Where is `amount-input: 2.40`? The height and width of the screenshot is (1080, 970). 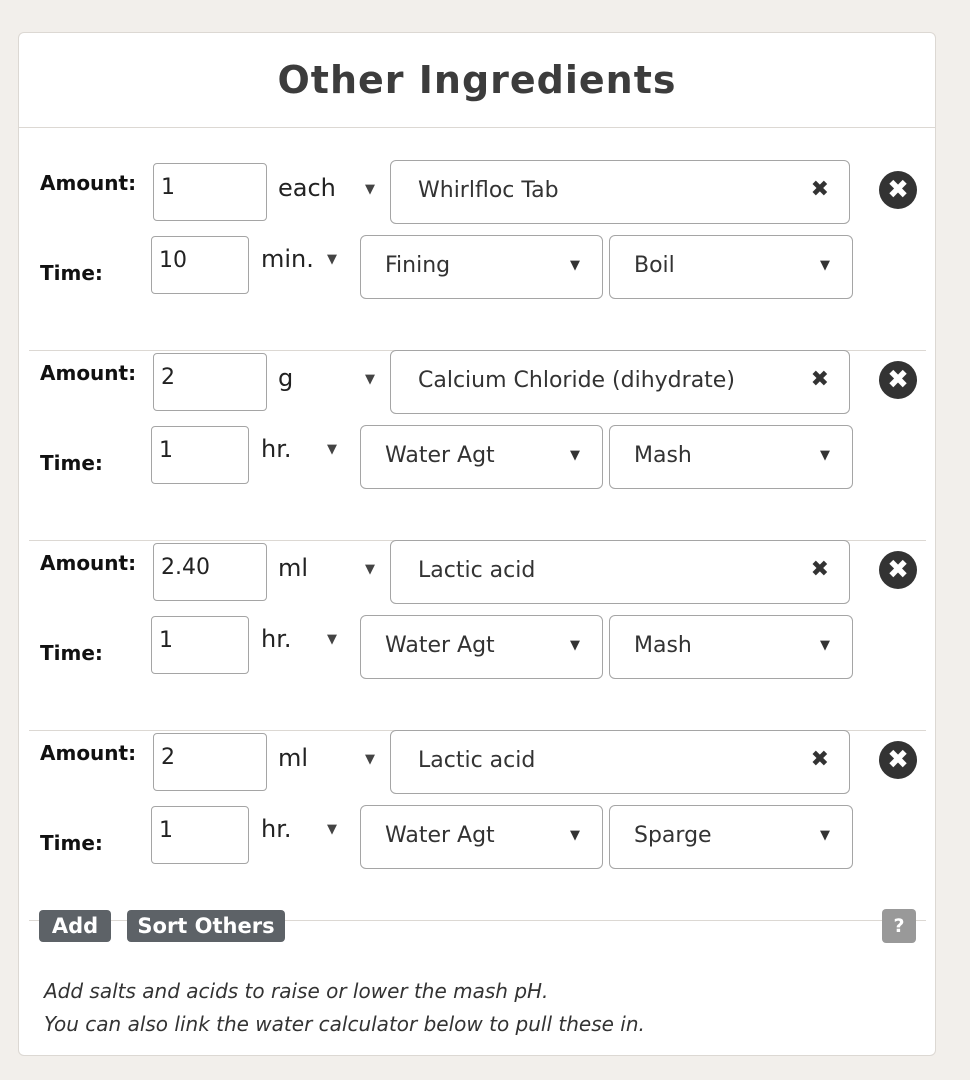
amount-input: 2.40 is located at coordinates (210, 572).